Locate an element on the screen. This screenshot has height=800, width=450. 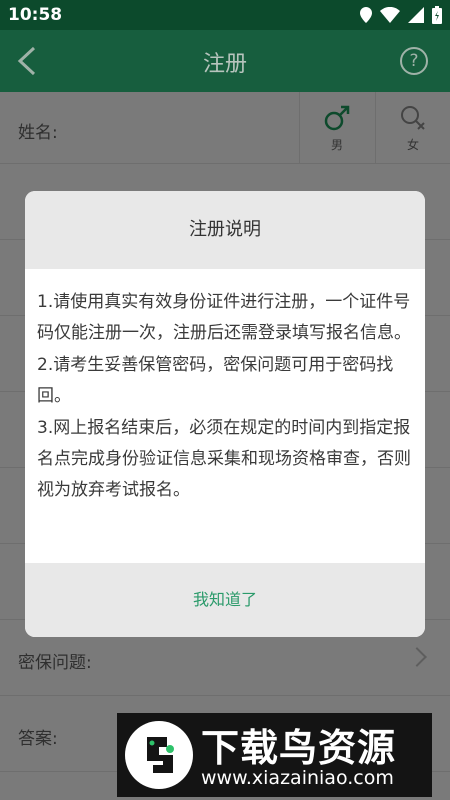
signal-icon is located at coordinates (416, 15).